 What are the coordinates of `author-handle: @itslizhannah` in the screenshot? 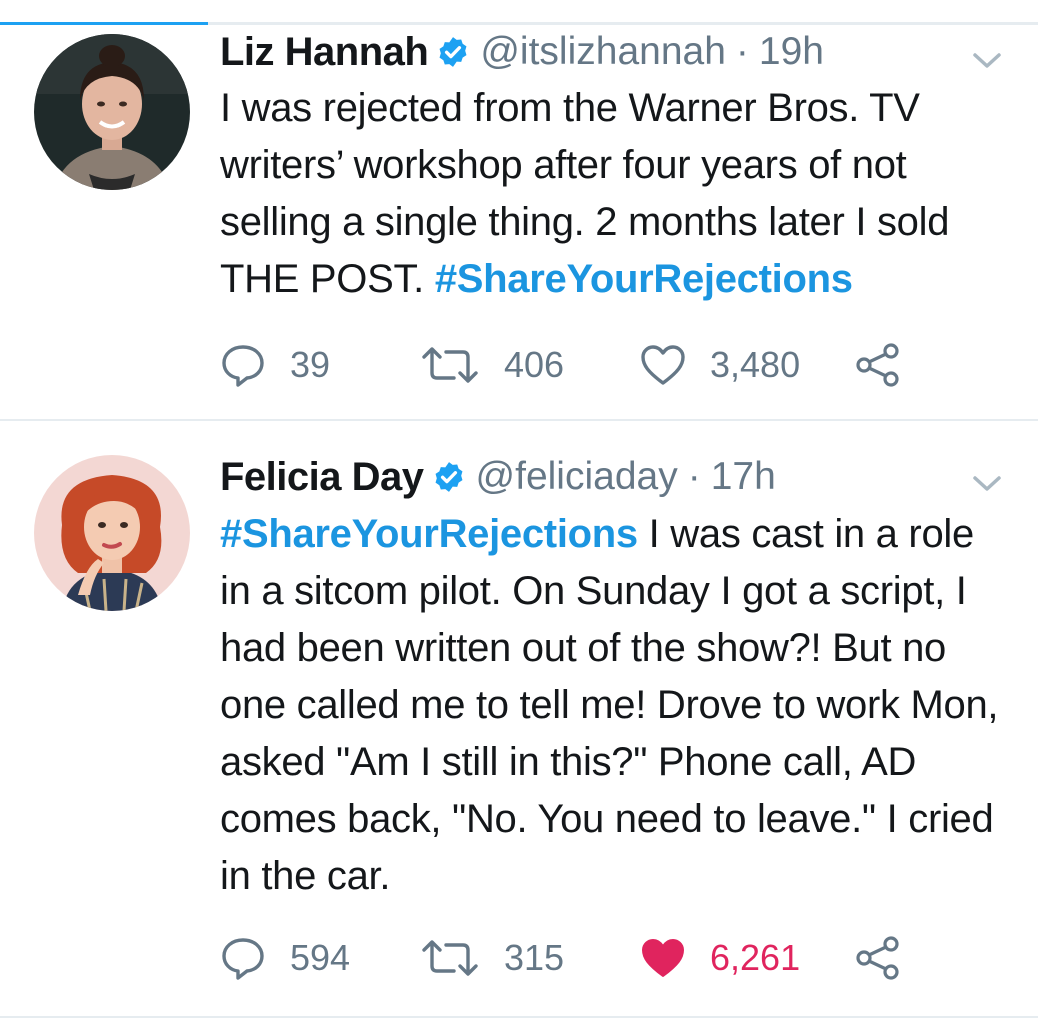 It's located at (603, 52).